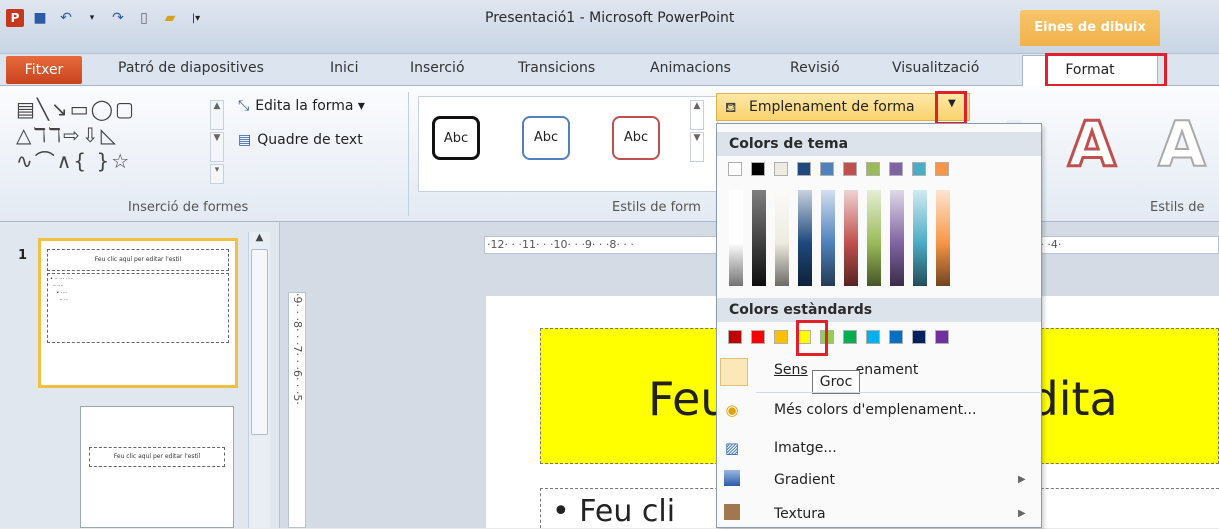  What do you see at coordinates (800, 514) in the screenshot?
I see `texture-item: Textura` at bounding box center [800, 514].